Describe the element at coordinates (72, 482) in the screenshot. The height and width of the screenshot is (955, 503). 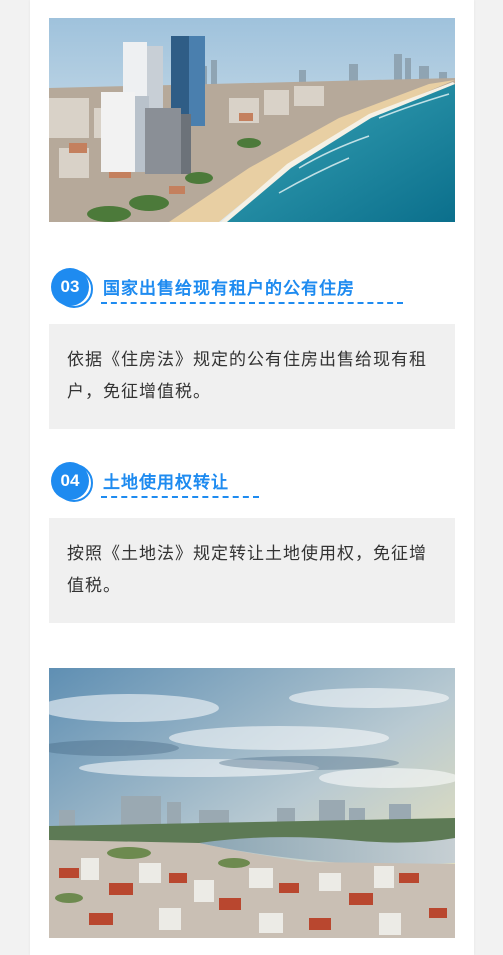
I see `section-number-badge: 04` at that location.